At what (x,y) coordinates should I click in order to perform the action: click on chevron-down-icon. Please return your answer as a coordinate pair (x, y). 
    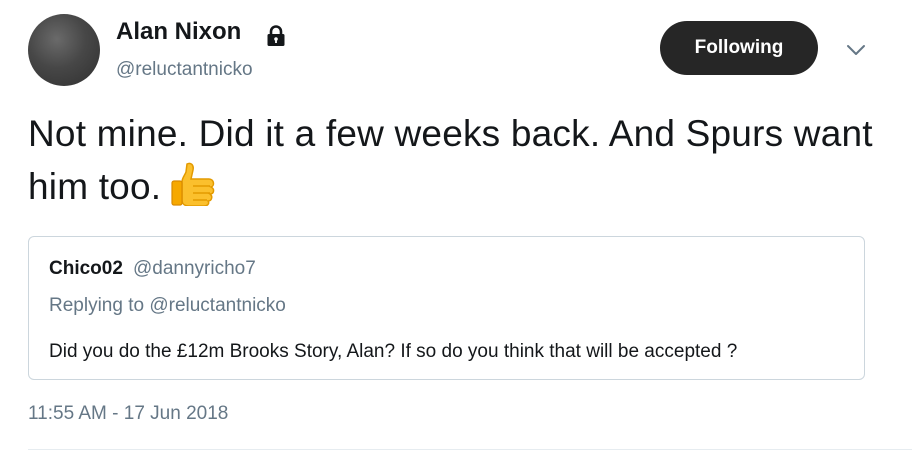
    Looking at the image, I should click on (856, 50).